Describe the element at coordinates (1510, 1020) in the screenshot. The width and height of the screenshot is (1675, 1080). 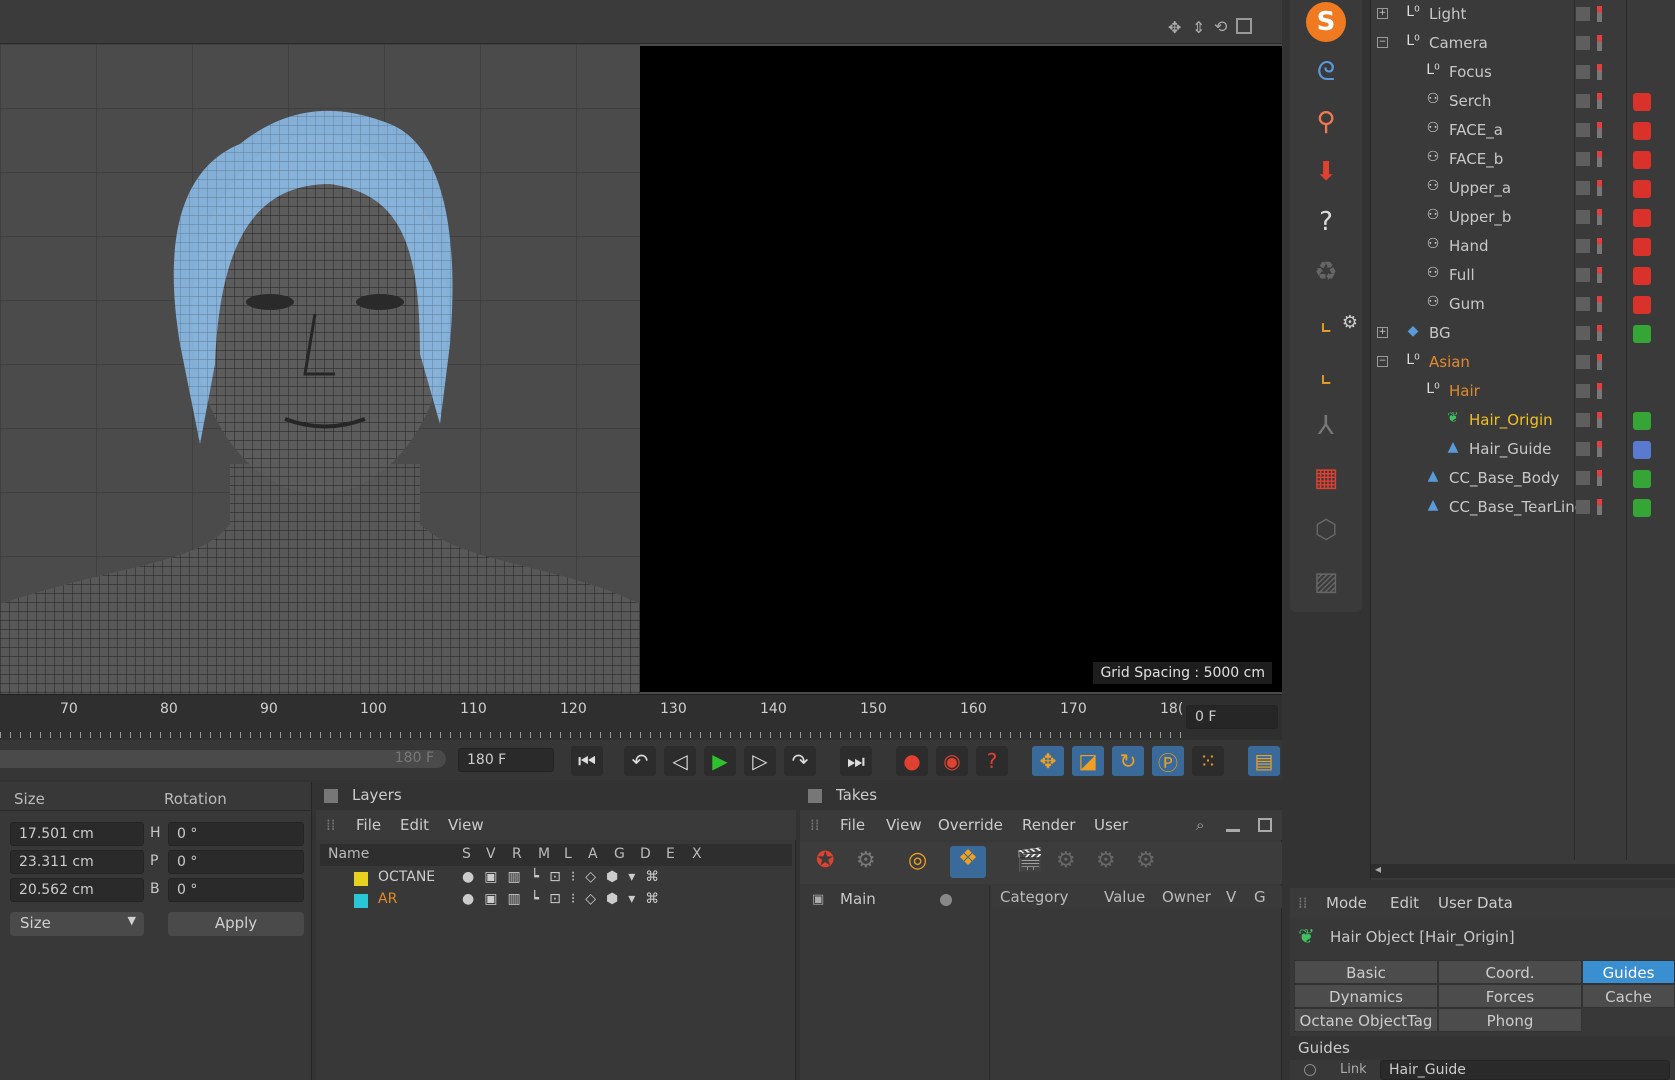
I see `tab-phong: Phong` at that location.